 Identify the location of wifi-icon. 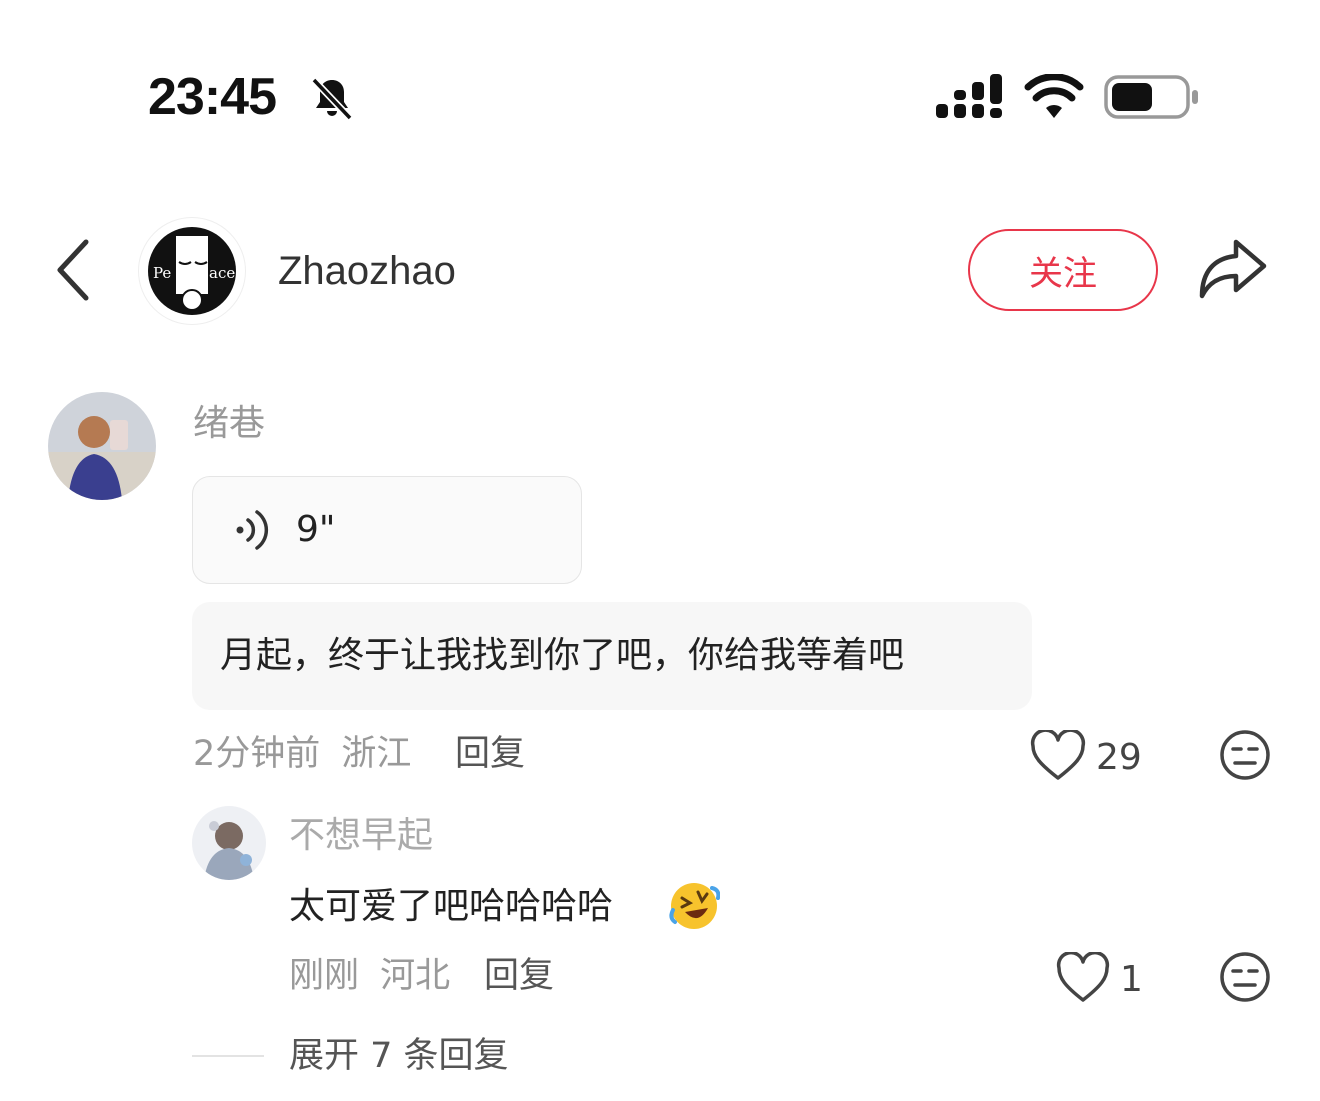
(1054, 96).